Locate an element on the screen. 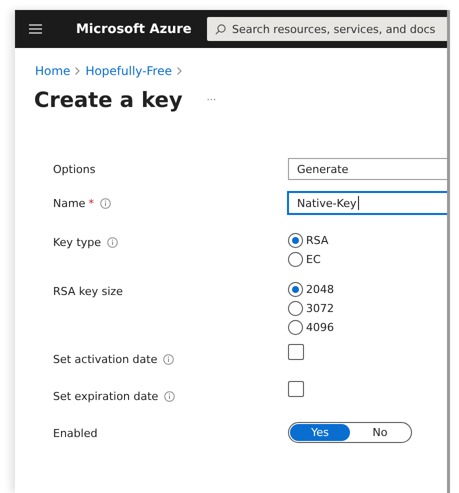 Image resolution: width=459 pixels, height=493 pixels. search-icon is located at coordinates (220, 29).